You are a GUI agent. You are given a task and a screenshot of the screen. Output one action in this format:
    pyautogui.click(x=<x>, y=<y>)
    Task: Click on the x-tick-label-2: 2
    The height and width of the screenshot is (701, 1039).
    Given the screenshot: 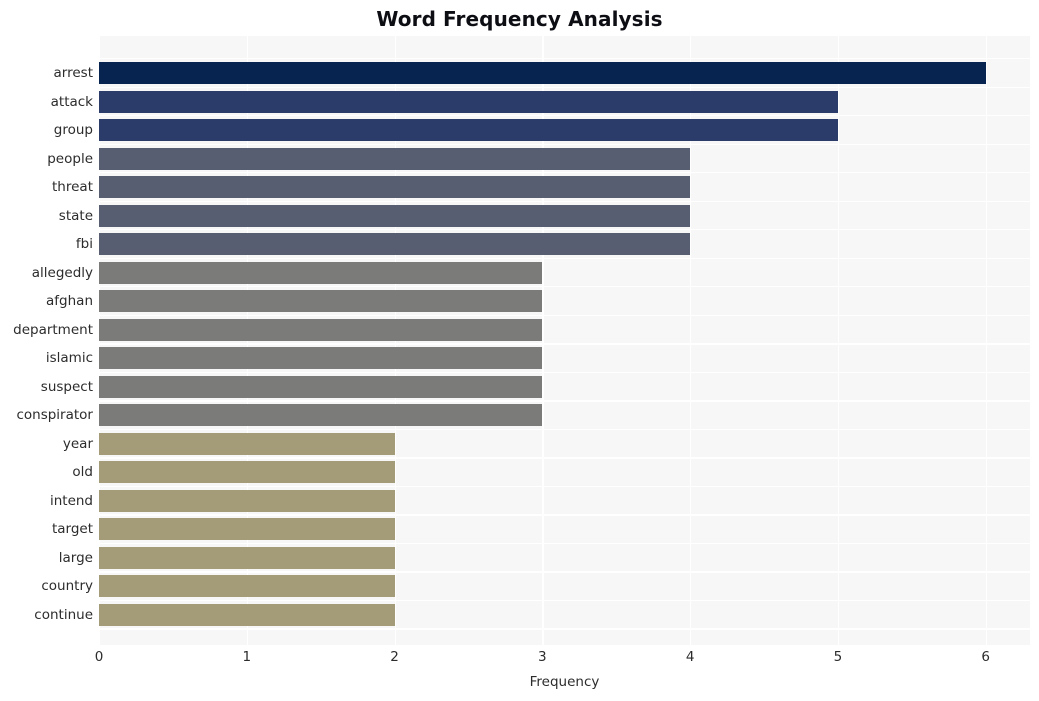 What is the action you would take?
    pyautogui.click(x=394, y=657)
    